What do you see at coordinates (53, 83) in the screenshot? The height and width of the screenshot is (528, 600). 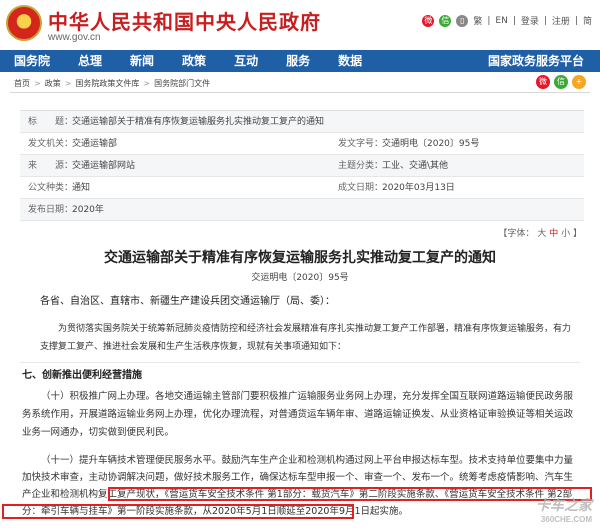 I see `breadcrumb-policy: 政策` at bounding box center [53, 83].